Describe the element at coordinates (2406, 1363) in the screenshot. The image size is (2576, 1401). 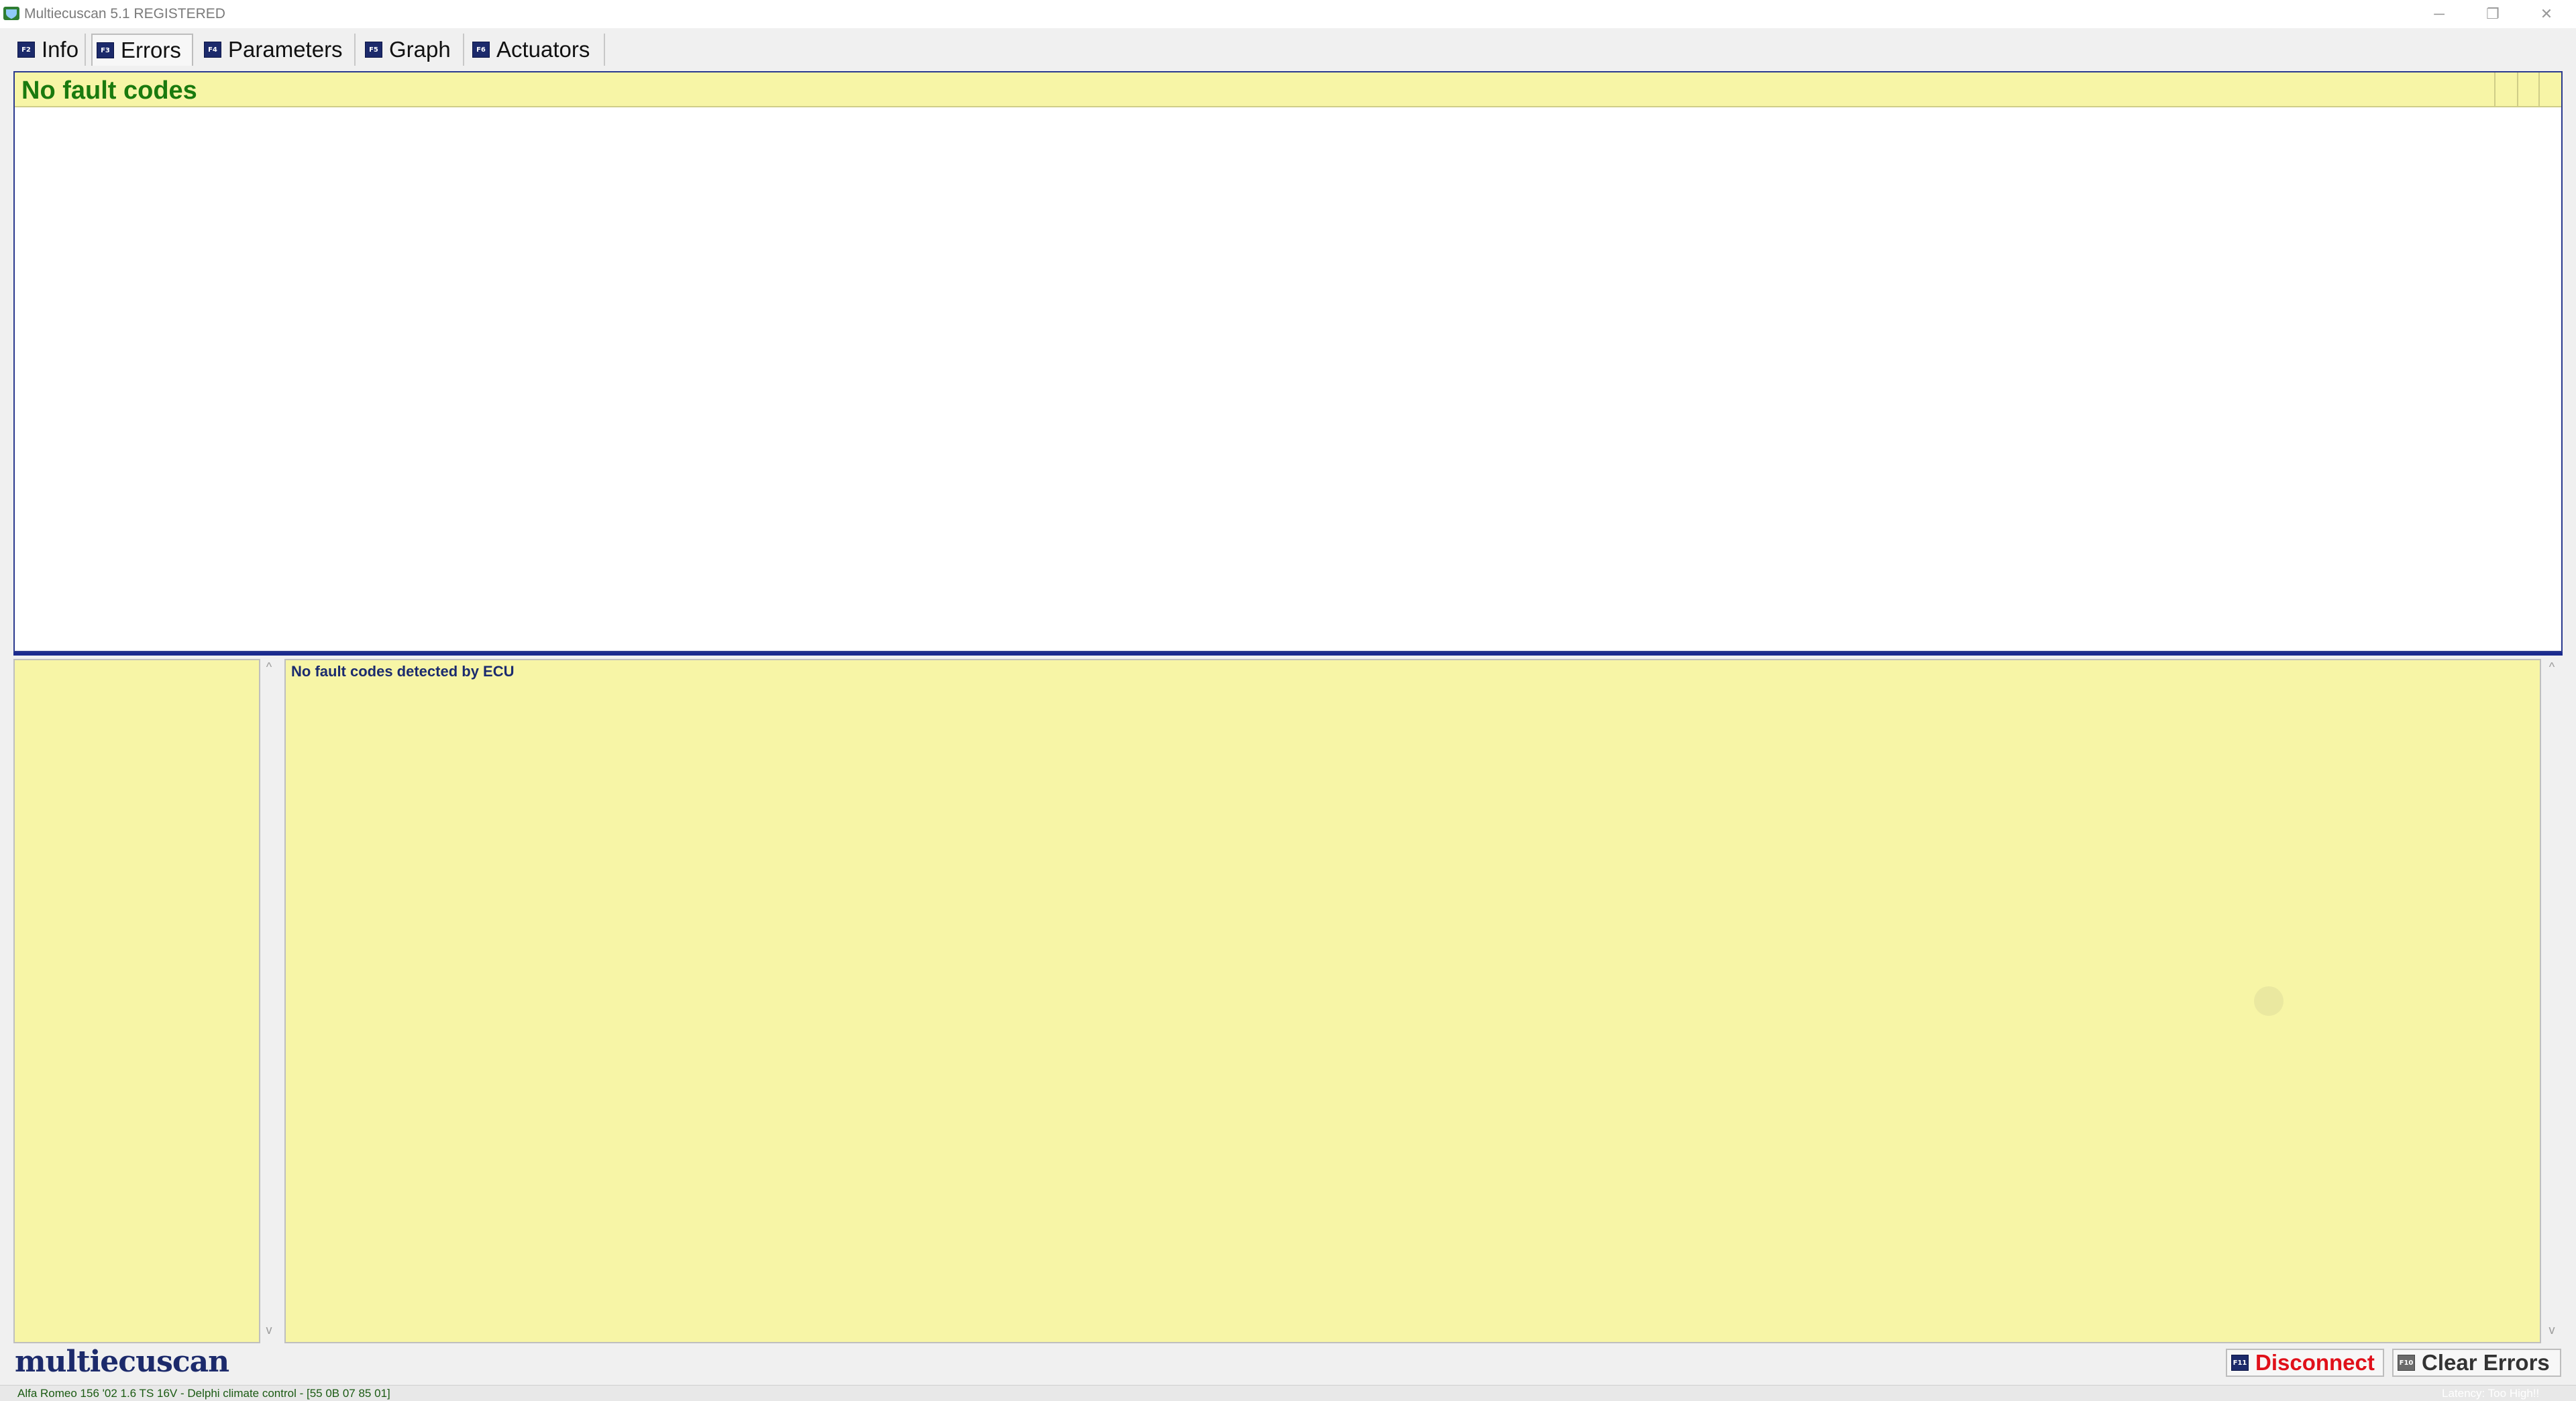
I see `f10-key-icon: F10` at that location.